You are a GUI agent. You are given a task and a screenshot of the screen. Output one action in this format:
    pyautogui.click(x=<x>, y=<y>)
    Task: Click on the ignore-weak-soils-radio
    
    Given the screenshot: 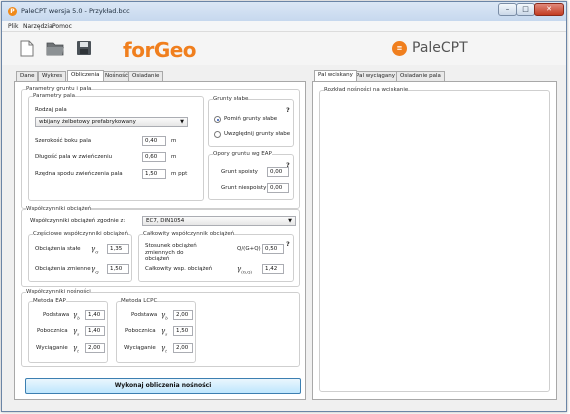 What is the action you would take?
    pyautogui.click(x=217, y=119)
    